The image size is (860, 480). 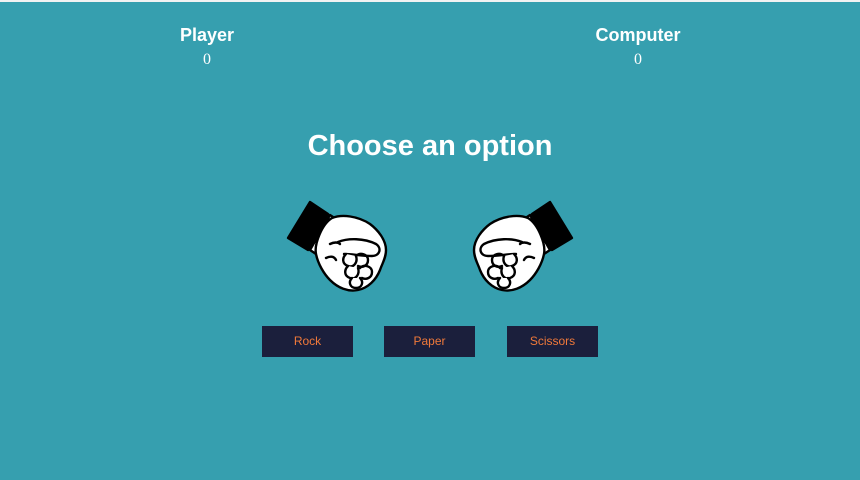 What do you see at coordinates (638, 35) in the screenshot?
I see `computer-label: Computer` at bounding box center [638, 35].